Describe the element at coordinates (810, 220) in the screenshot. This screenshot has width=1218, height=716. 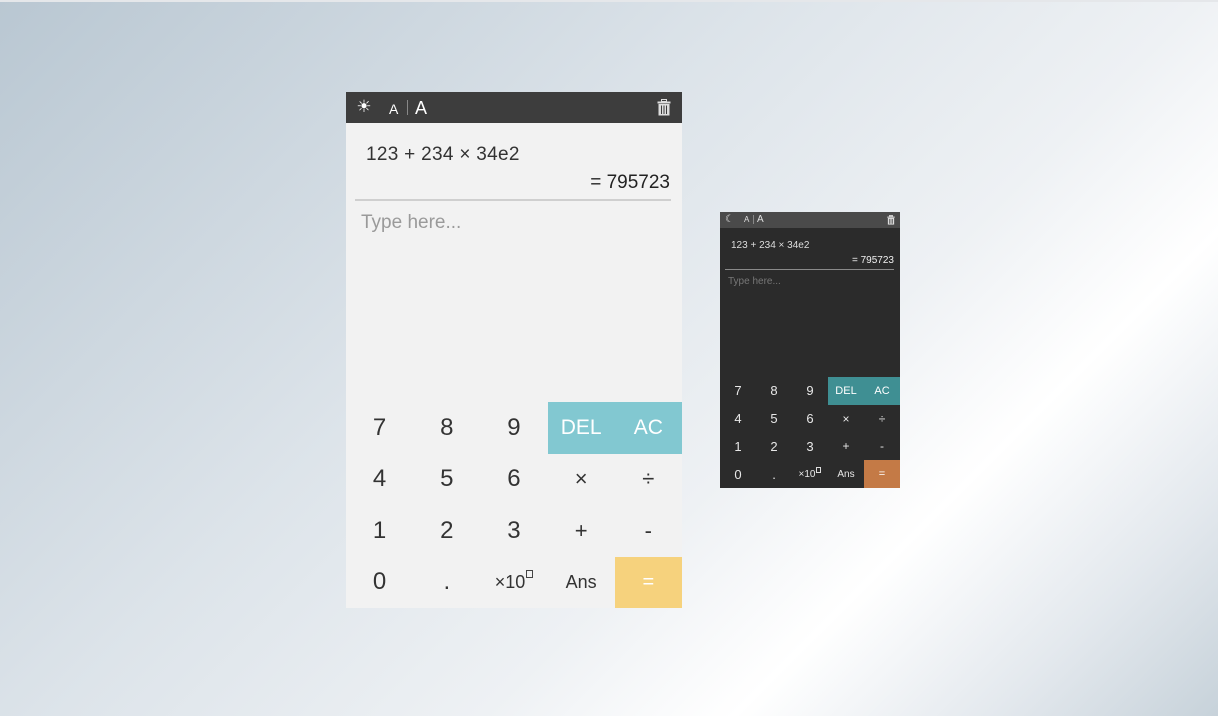
I see `toolbar: ☾ A A` at that location.